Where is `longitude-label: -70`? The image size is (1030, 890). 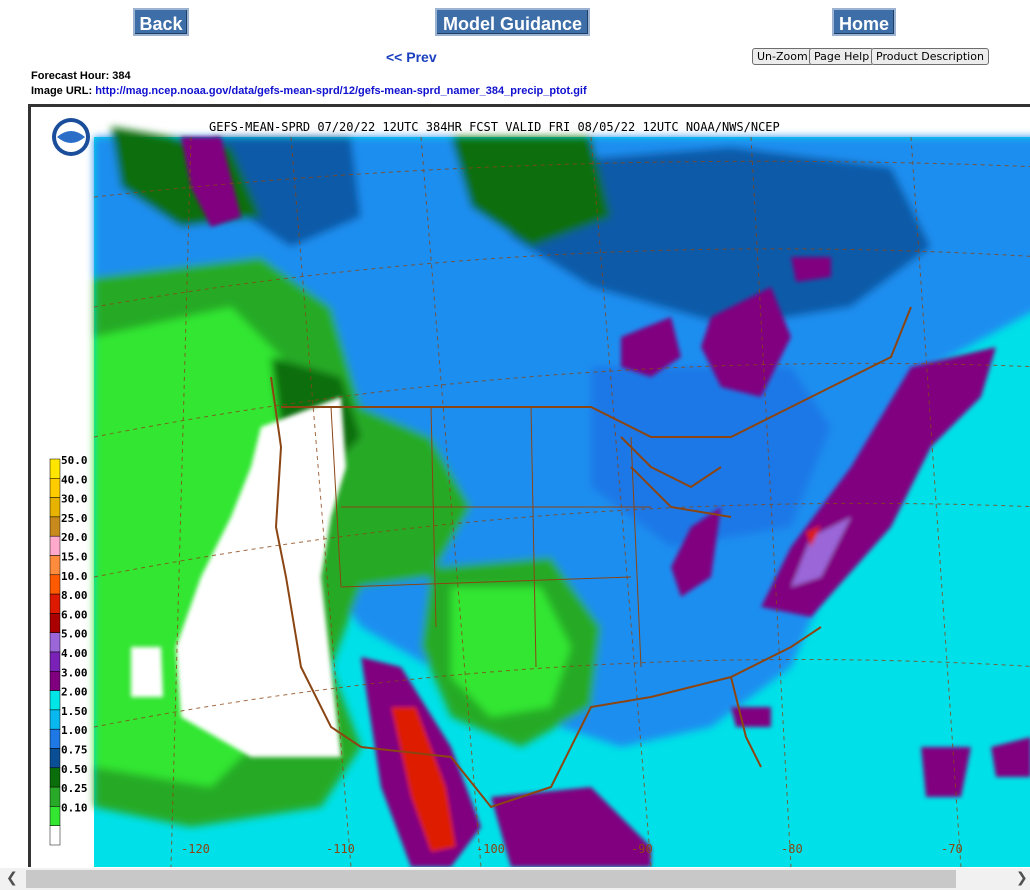
longitude-label: -70 is located at coordinates (952, 849).